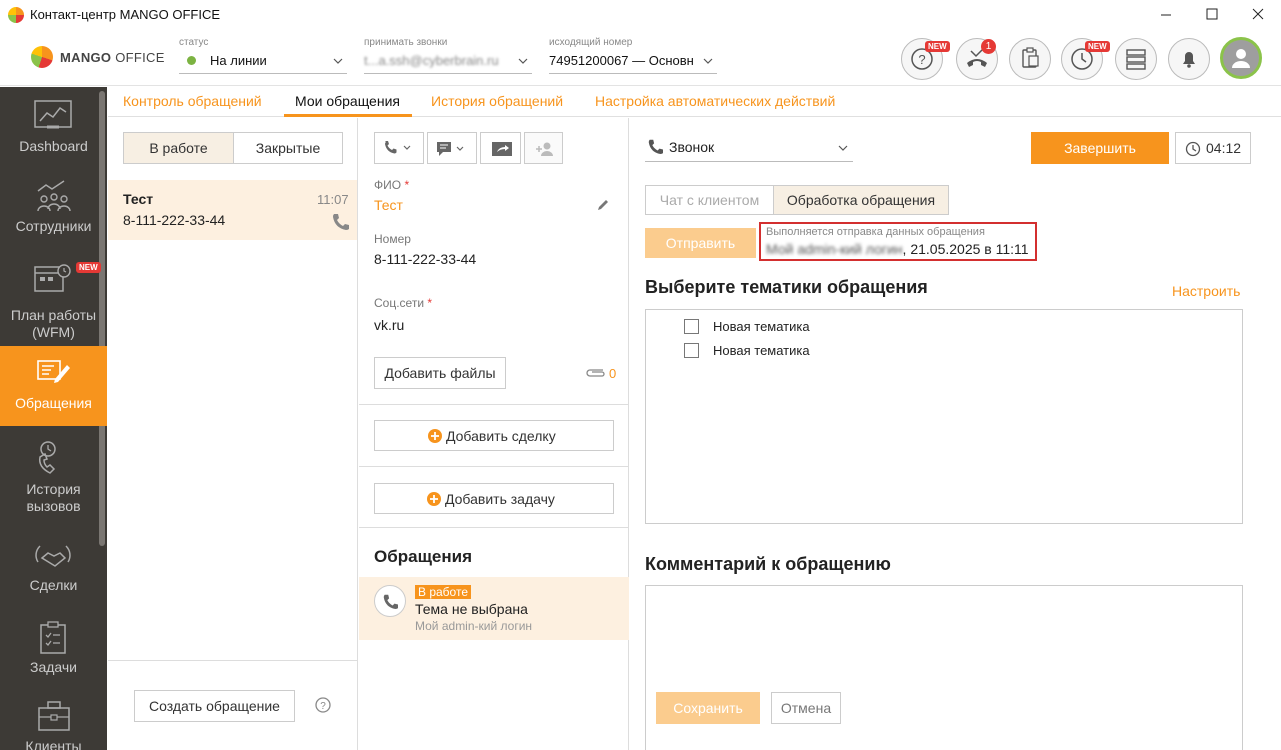  Describe the element at coordinates (389, 325) in the screenshot. I see `social-value: vk.ru` at that location.